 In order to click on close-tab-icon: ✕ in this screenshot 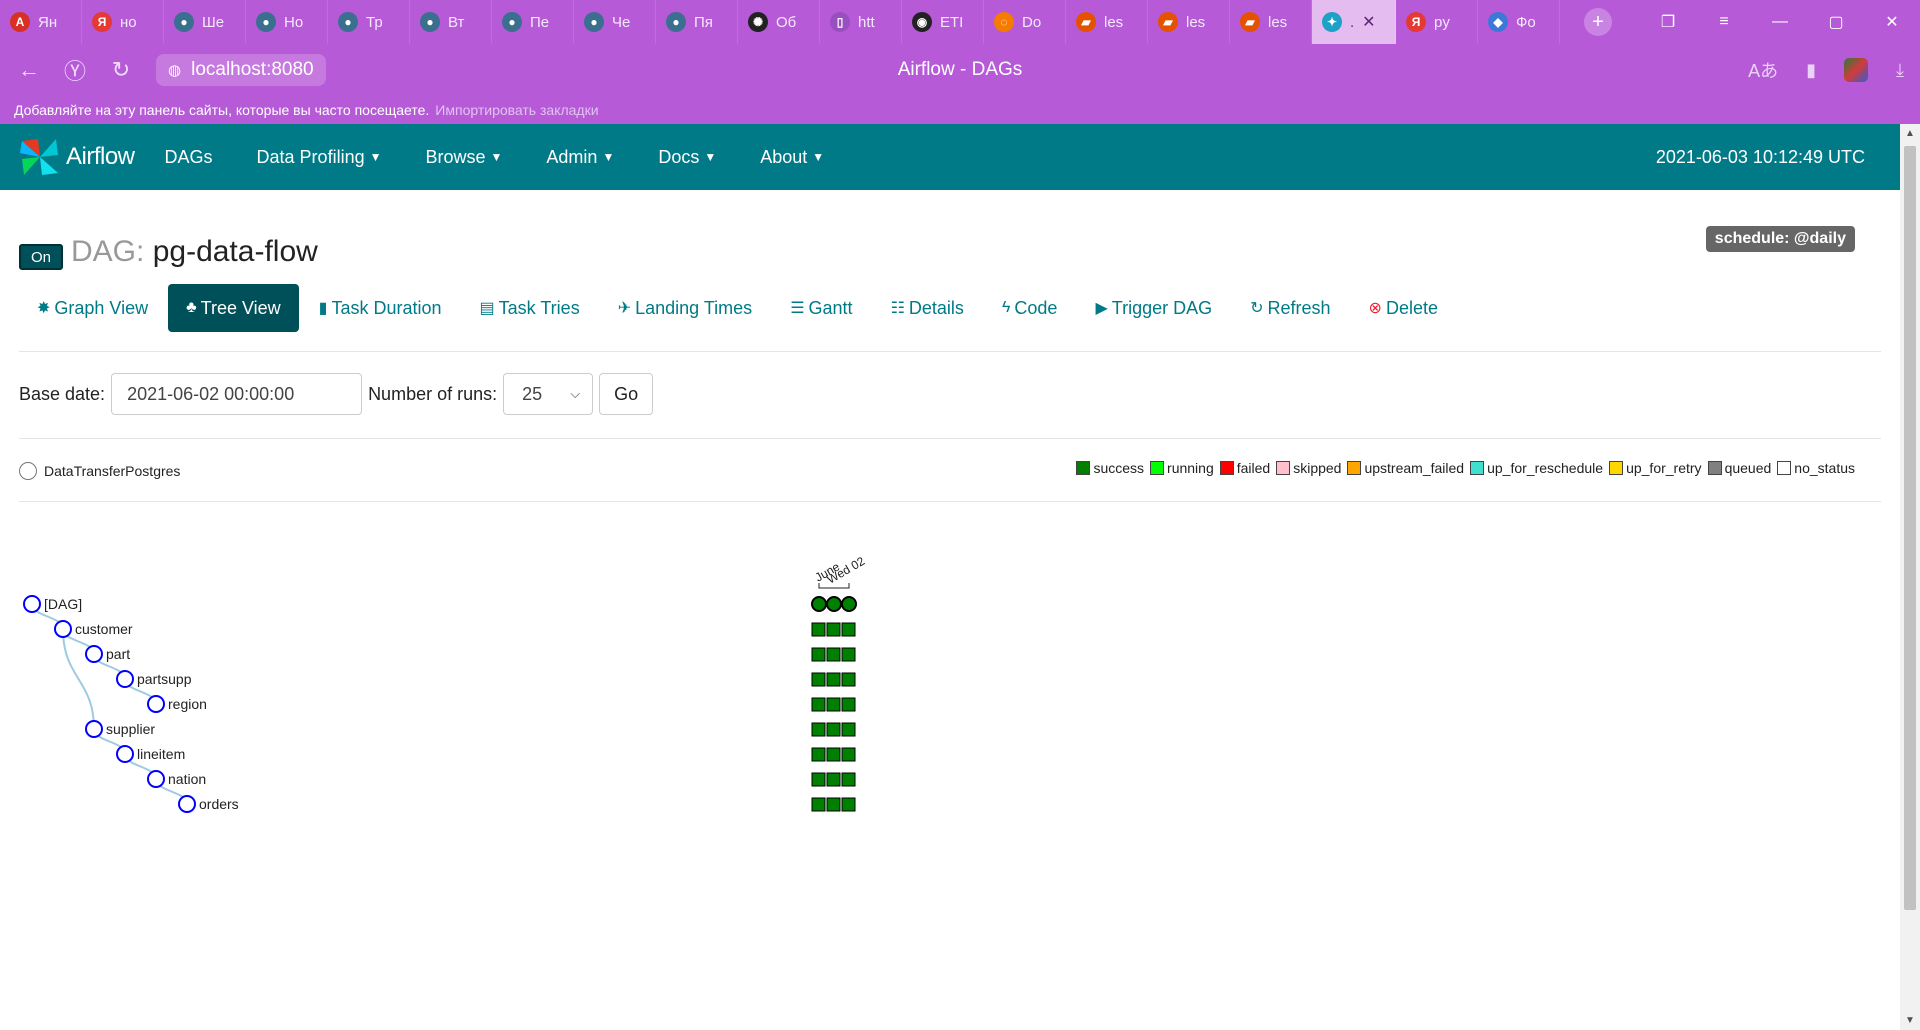, I will do `click(1368, 22)`.